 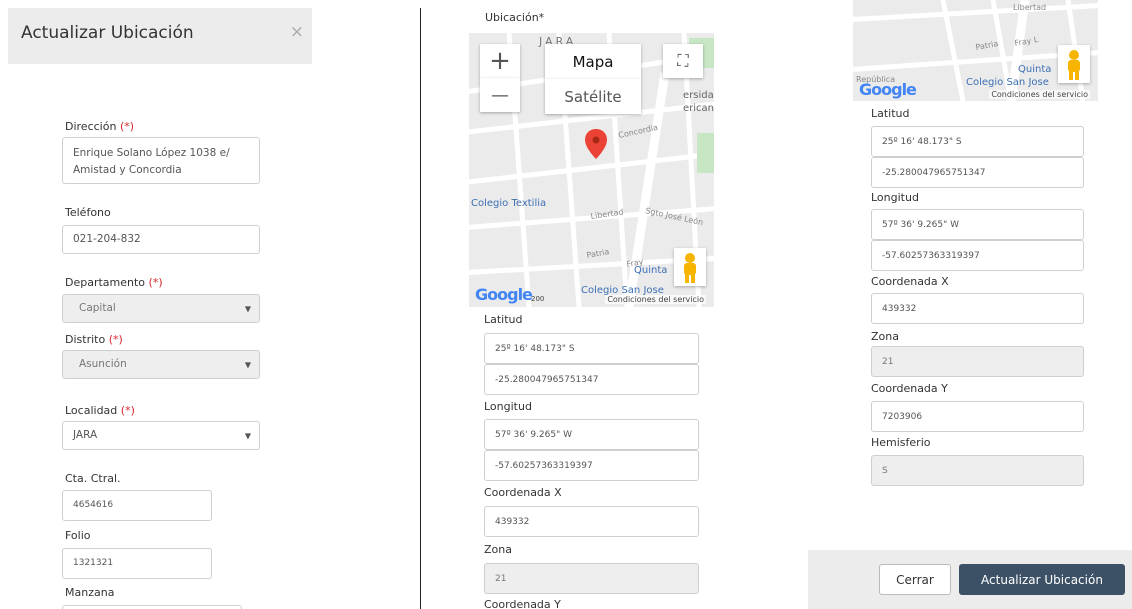 I want to click on telefono-input: 021-204-832, so click(x=161, y=239).